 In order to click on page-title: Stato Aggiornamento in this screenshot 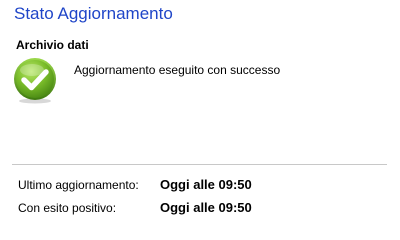, I will do `click(93, 13)`.